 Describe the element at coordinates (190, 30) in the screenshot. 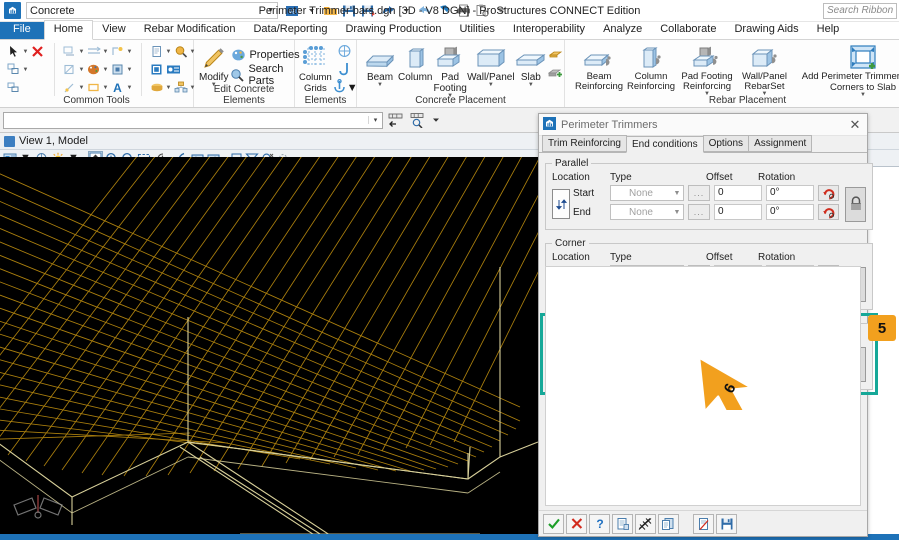

I see `tab-rebar-modification: Rebar Modification` at that location.